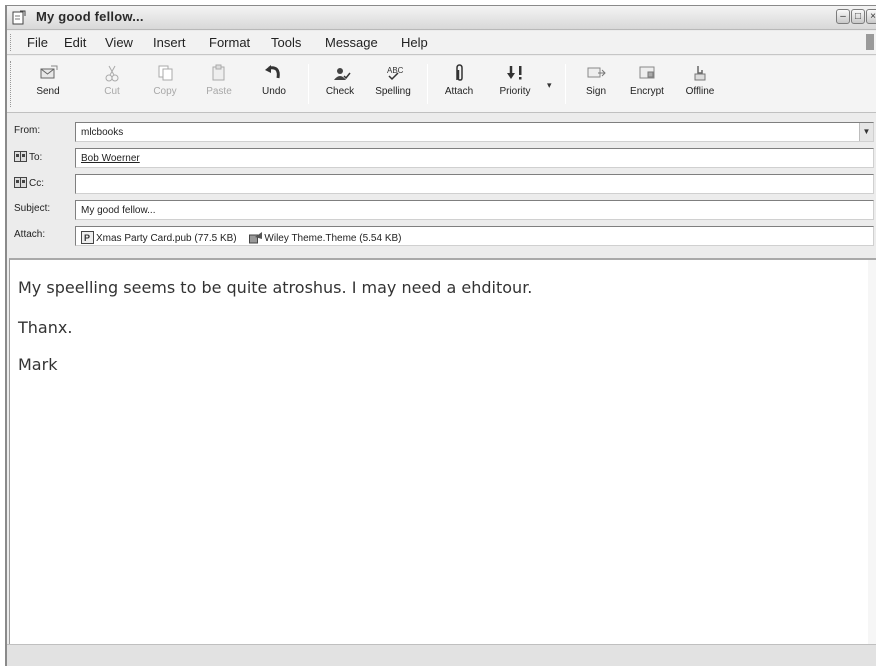 This screenshot has height=666, width=876. I want to click on minimize-button: –, so click(843, 16).